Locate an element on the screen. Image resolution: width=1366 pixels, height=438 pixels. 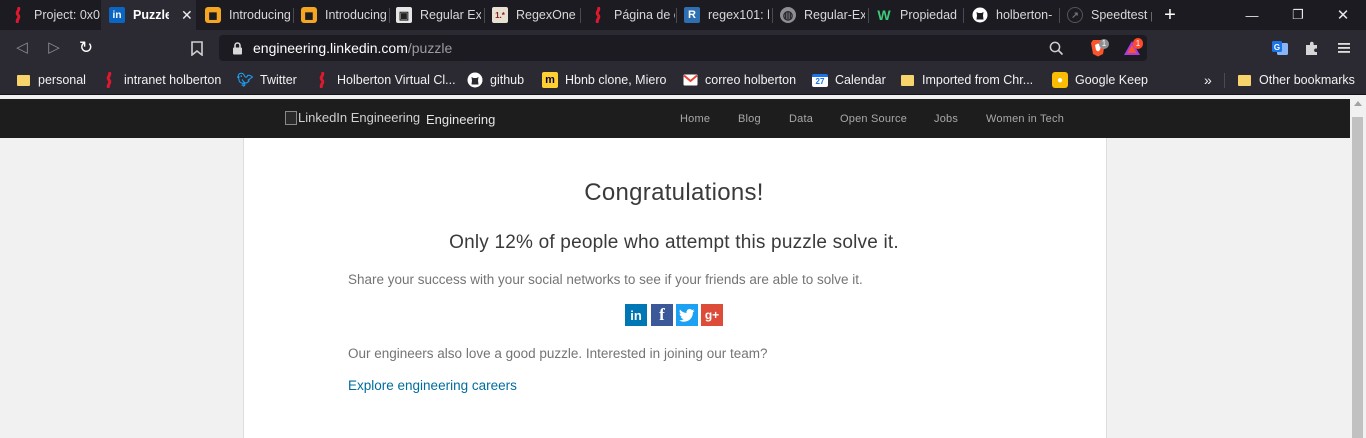
bookmark-personal: personal is located at coordinates (50, 80).